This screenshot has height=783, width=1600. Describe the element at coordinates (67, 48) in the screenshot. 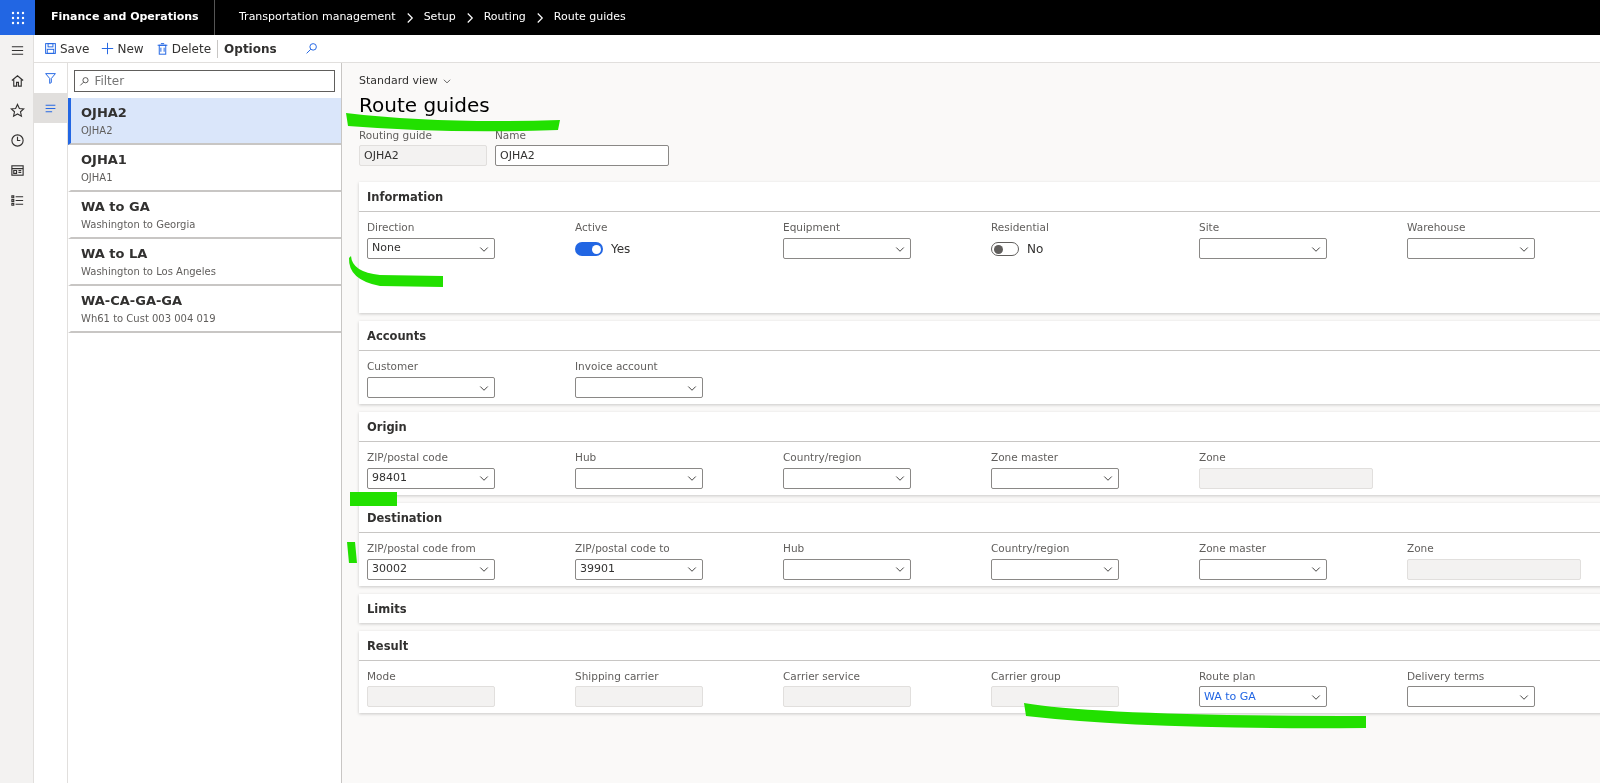

I see `save-button: Save` at that location.